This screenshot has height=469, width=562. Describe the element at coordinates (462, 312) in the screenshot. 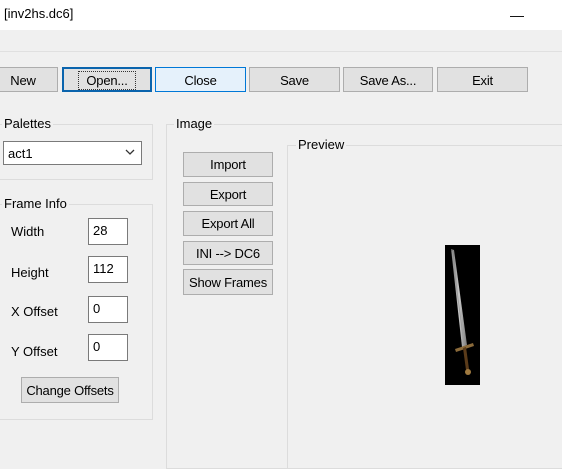

I see `sword-icon` at that location.